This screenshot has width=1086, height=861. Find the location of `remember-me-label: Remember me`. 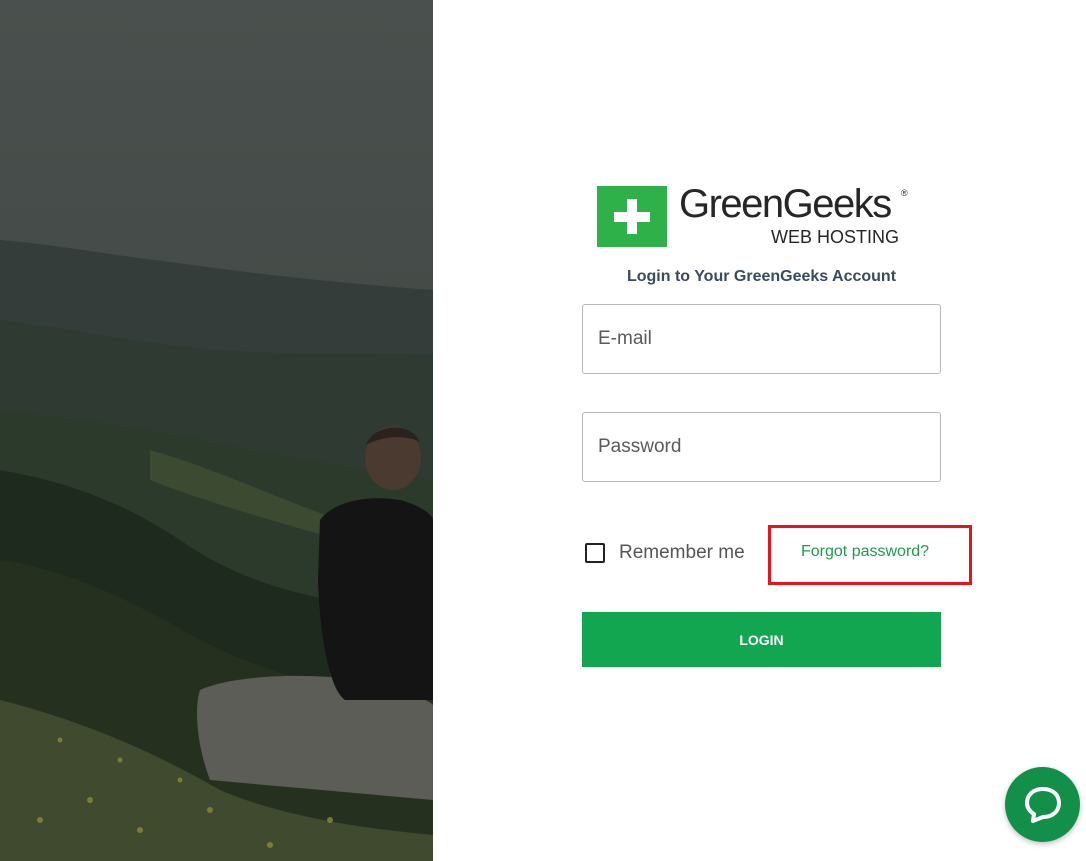

remember-me-label: Remember me is located at coordinates (682, 552).